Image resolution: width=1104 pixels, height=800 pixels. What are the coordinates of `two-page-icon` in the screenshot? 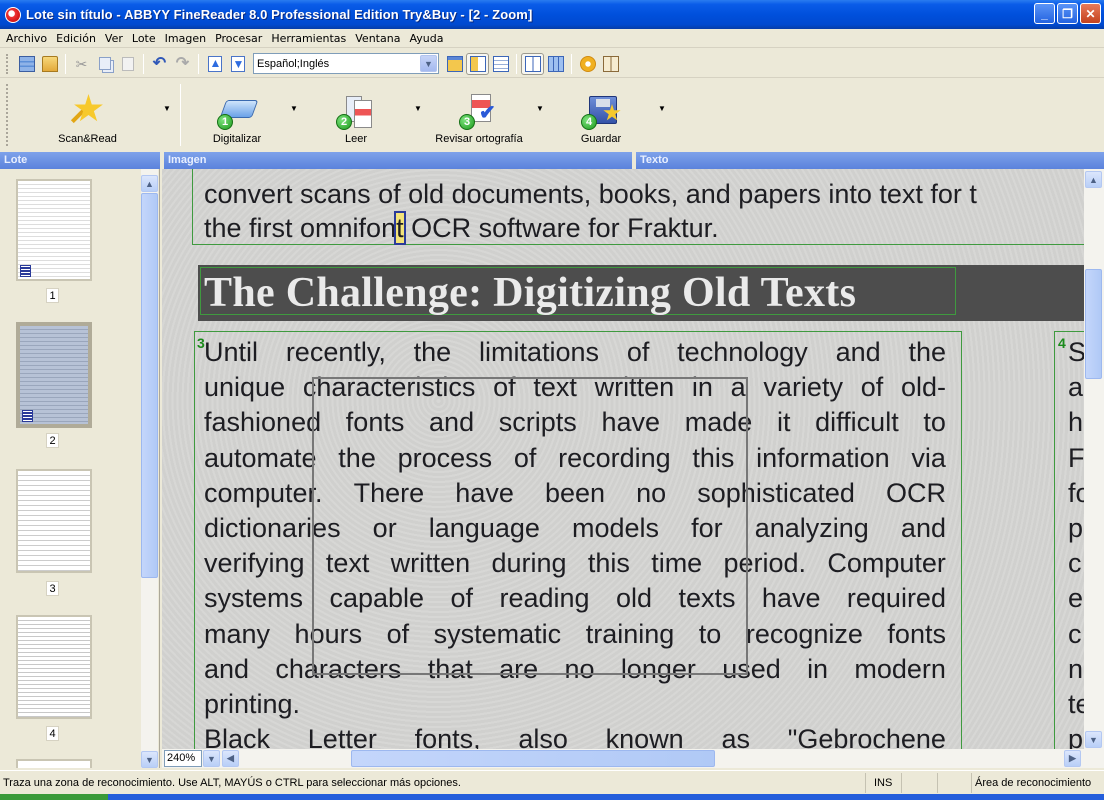 It's located at (532, 63).